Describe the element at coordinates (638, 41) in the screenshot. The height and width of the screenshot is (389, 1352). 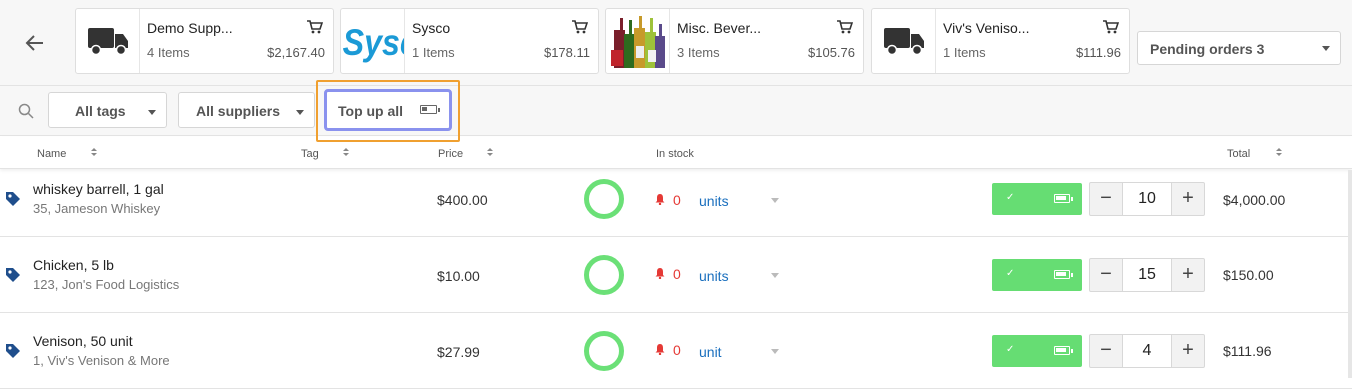
I see `bottles-image` at that location.